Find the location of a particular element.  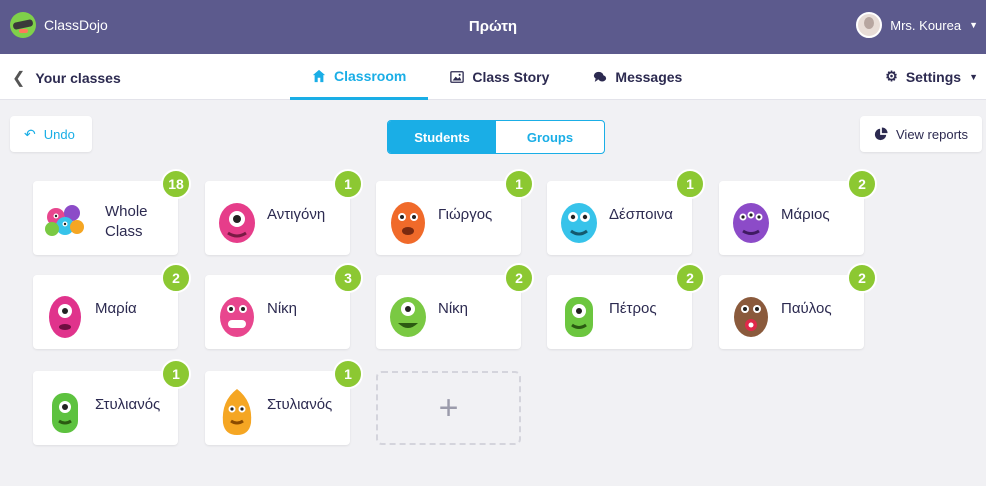

whole-class-card: Whole Class 18 is located at coordinates (112, 212).